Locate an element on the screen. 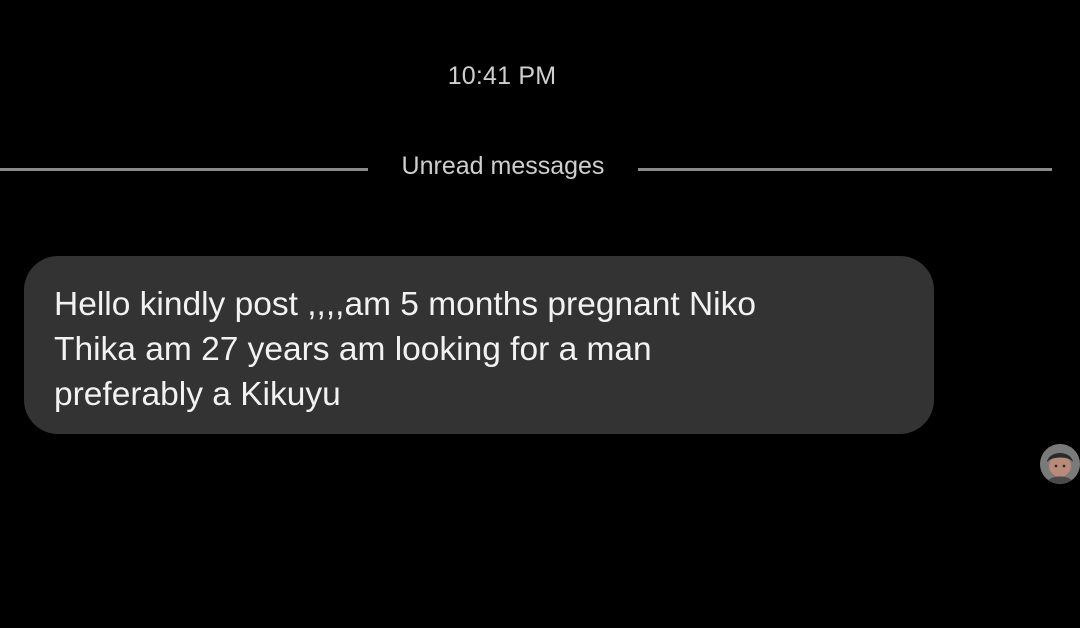 This screenshot has height=628, width=1080. user-avatar-icon is located at coordinates (1060, 464).